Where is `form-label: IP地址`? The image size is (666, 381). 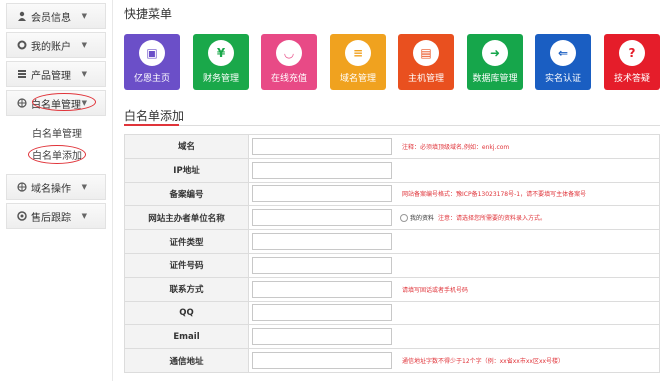 form-label: IP地址 is located at coordinates (186, 170).